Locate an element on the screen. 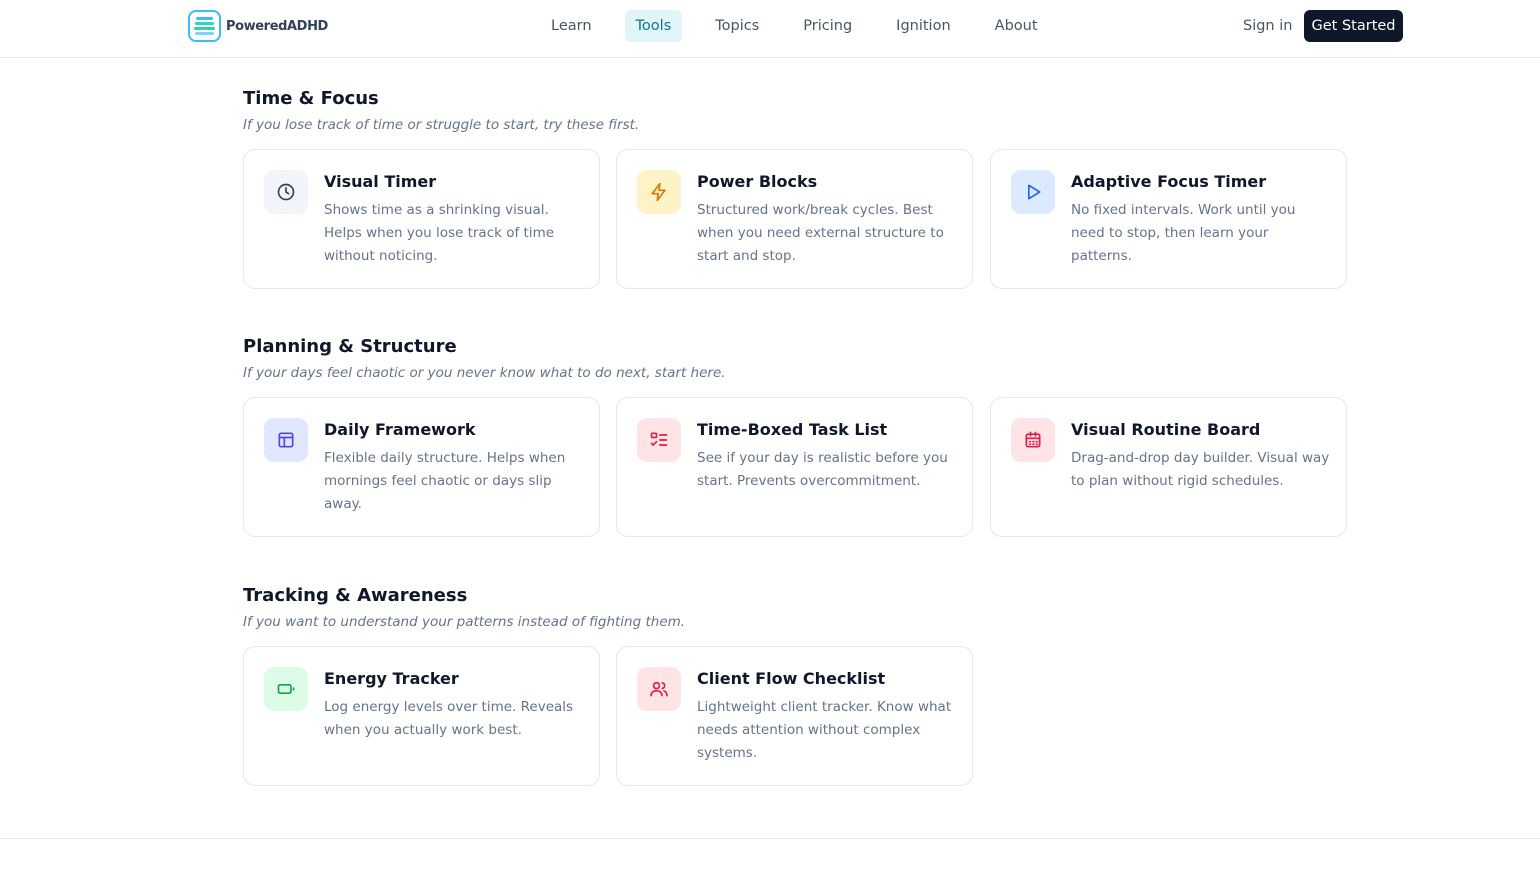 This screenshot has height=883, width=1540. tool-card-title: Daily Framework is located at coordinates (400, 429).